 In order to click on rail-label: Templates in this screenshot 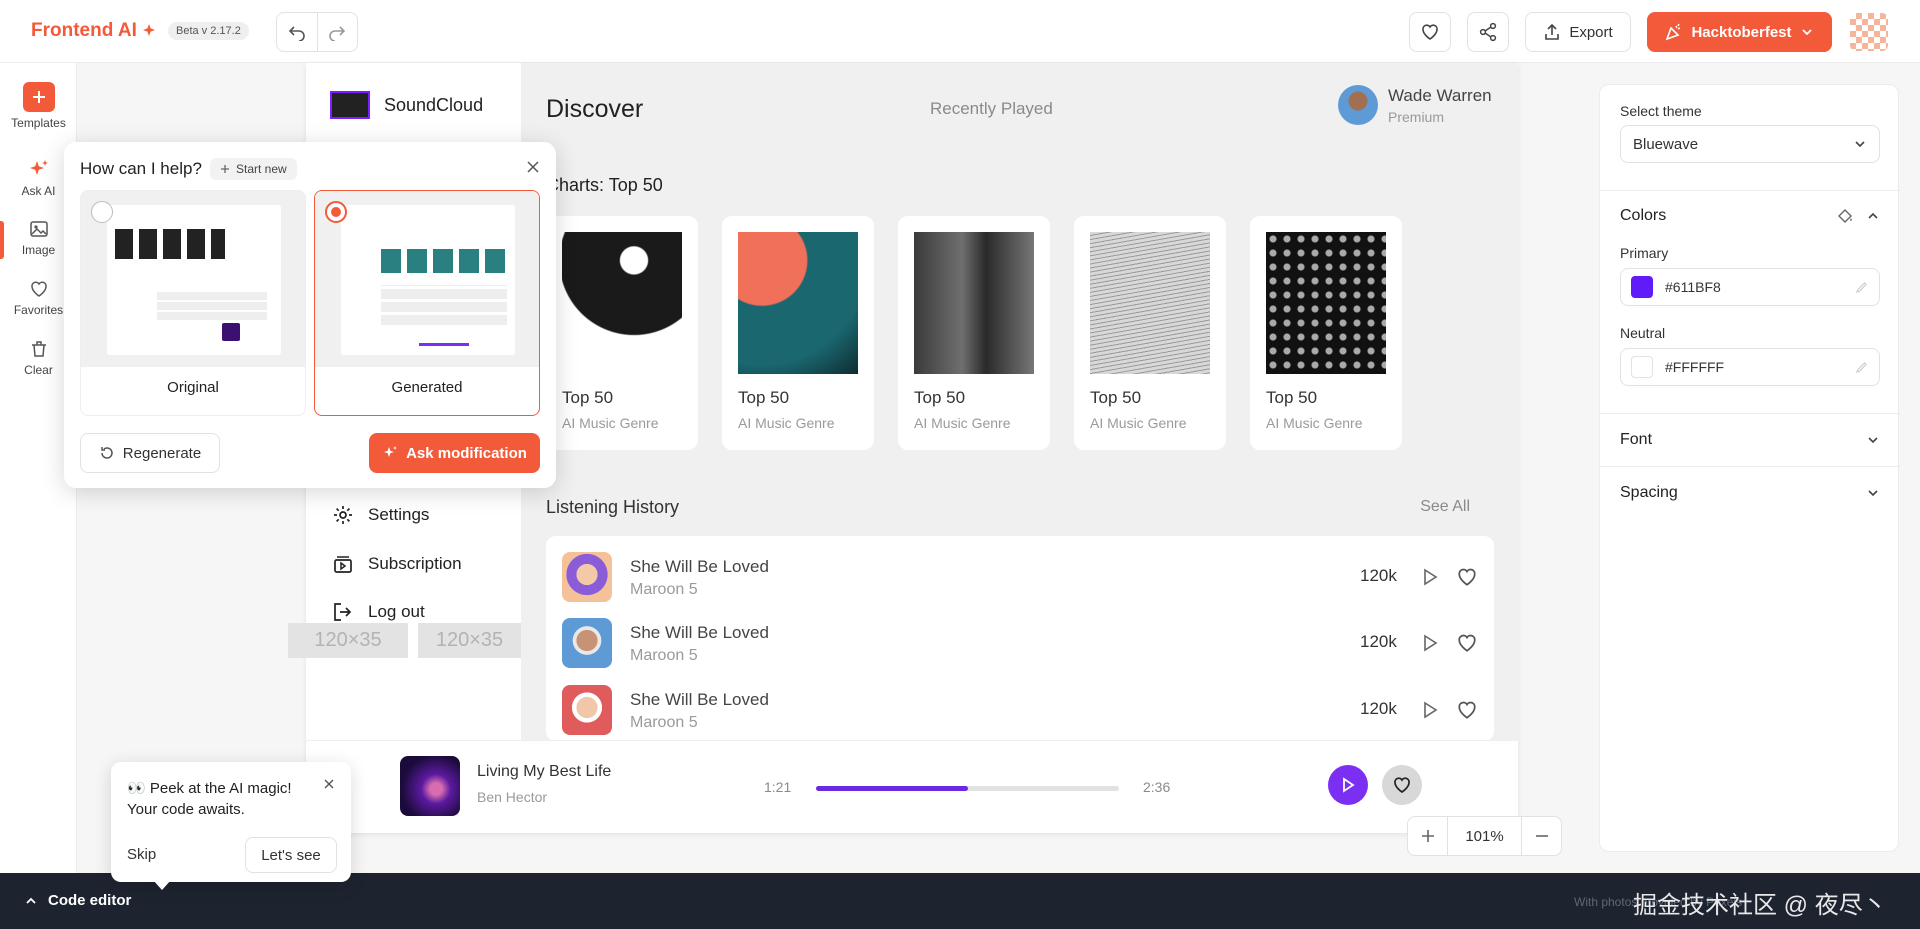, I will do `click(38, 123)`.